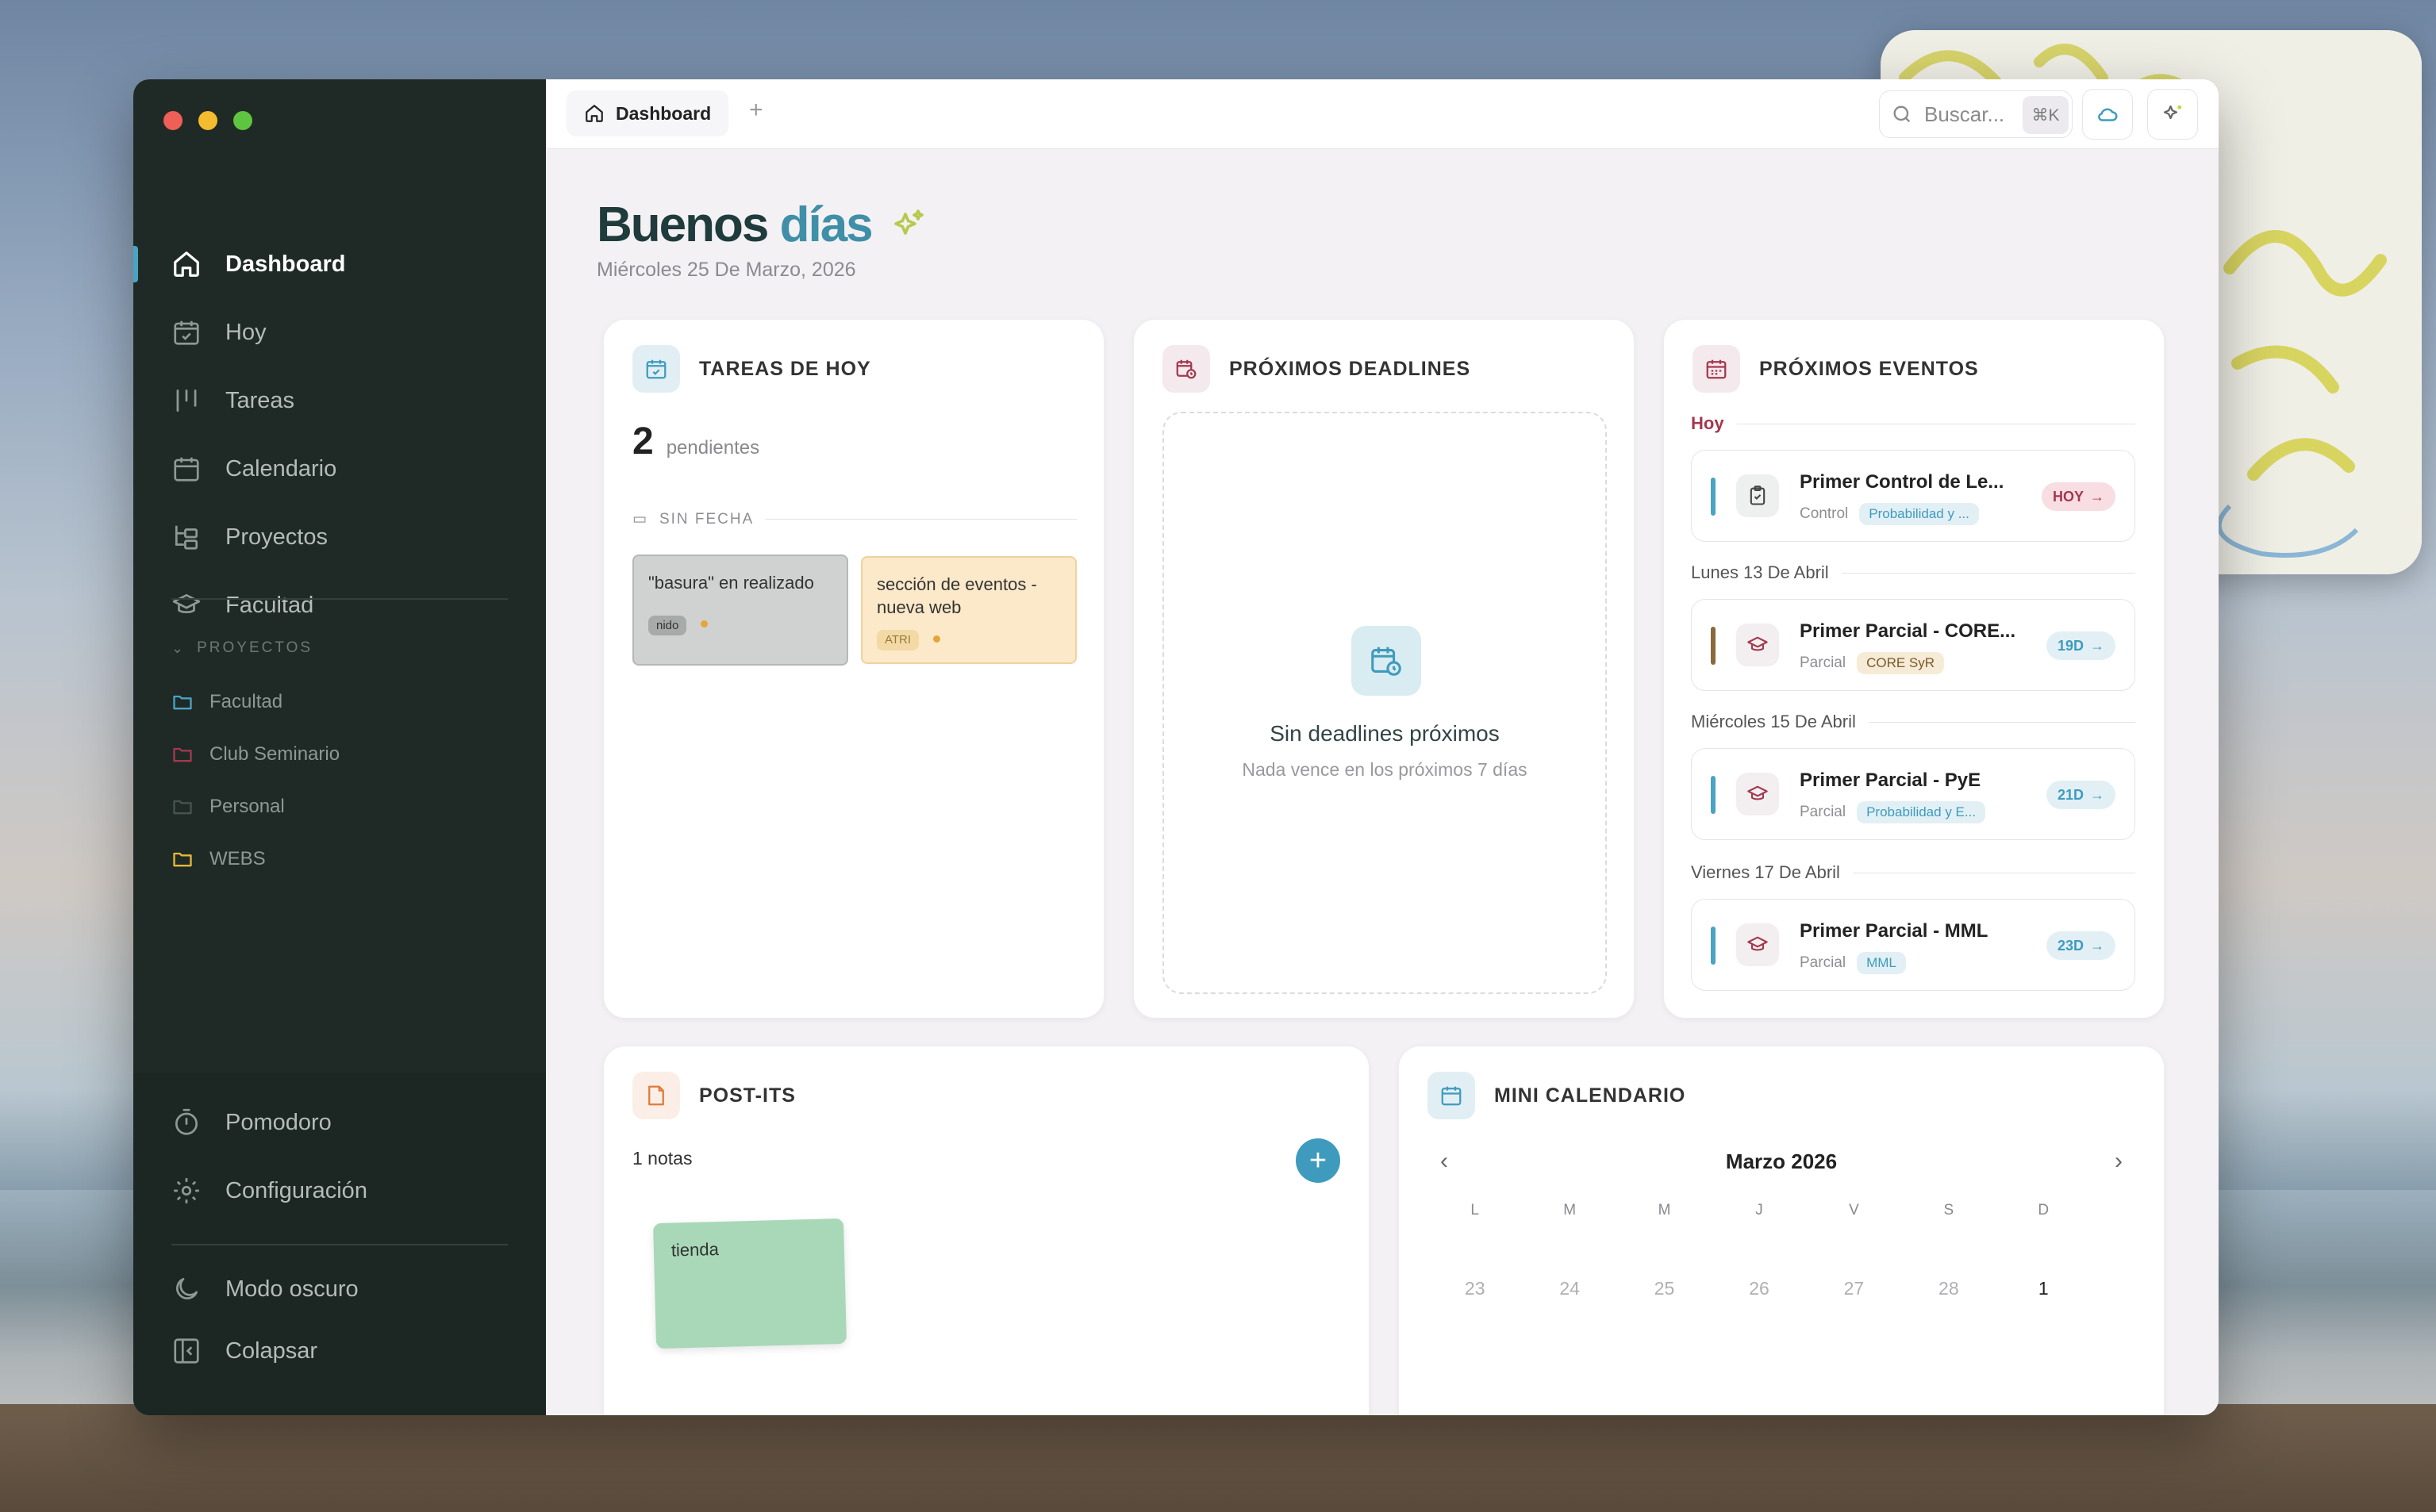 Image resolution: width=2436 pixels, height=1512 pixels. I want to click on sidebar-item-hoy: Hoy, so click(340, 332).